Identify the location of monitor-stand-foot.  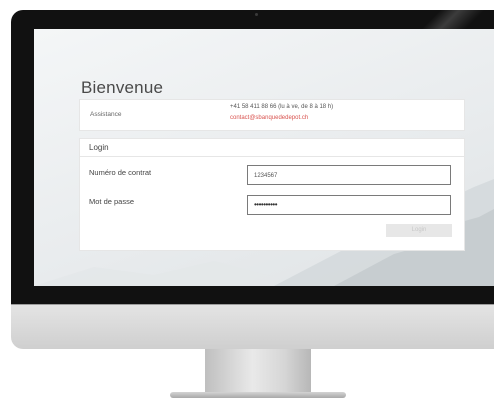
(258, 395).